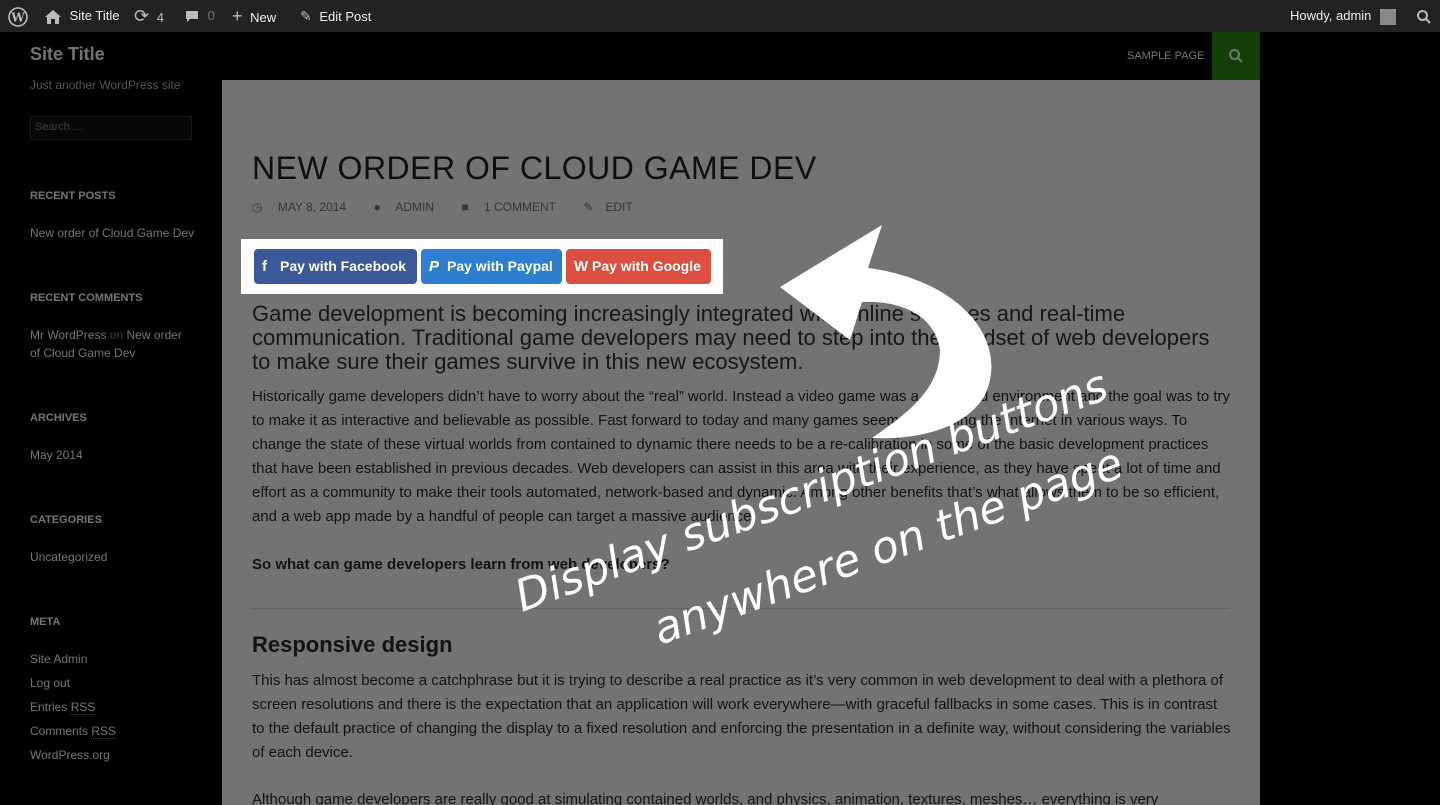 The width and height of the screenshot is (1440, 805). Describe the element at coordinates (534, 168) in the screenshot. I see `post-title: NEW ORDER OF CLOUD GAME DEV` at that location.